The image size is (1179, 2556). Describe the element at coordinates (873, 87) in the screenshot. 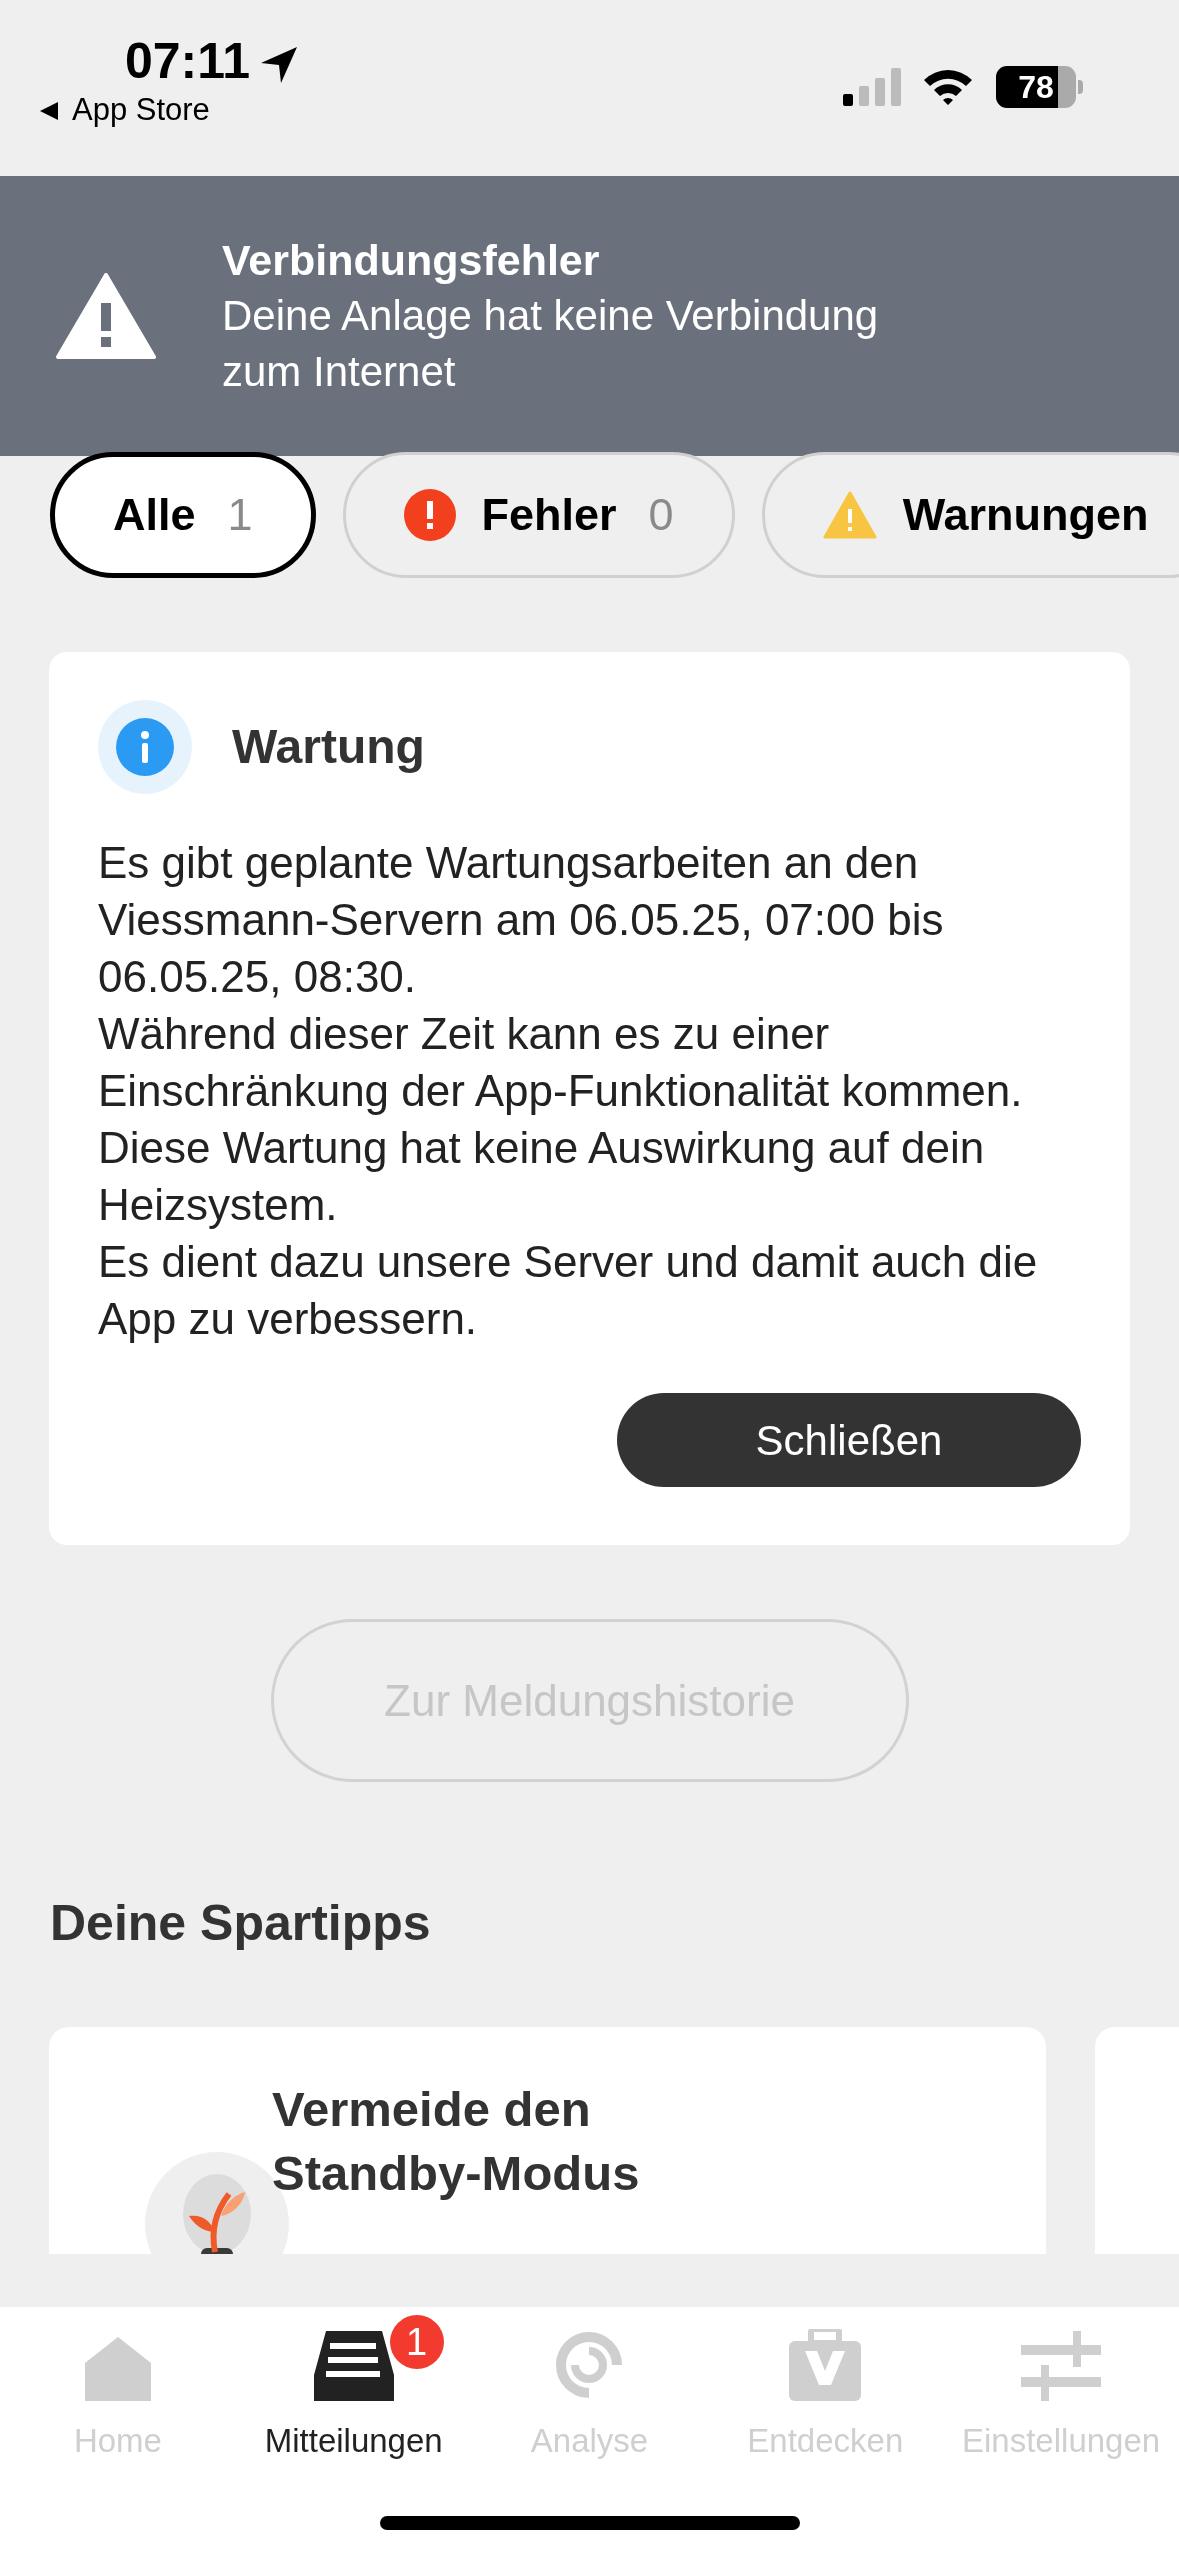

I see `signal-icon` at that location.